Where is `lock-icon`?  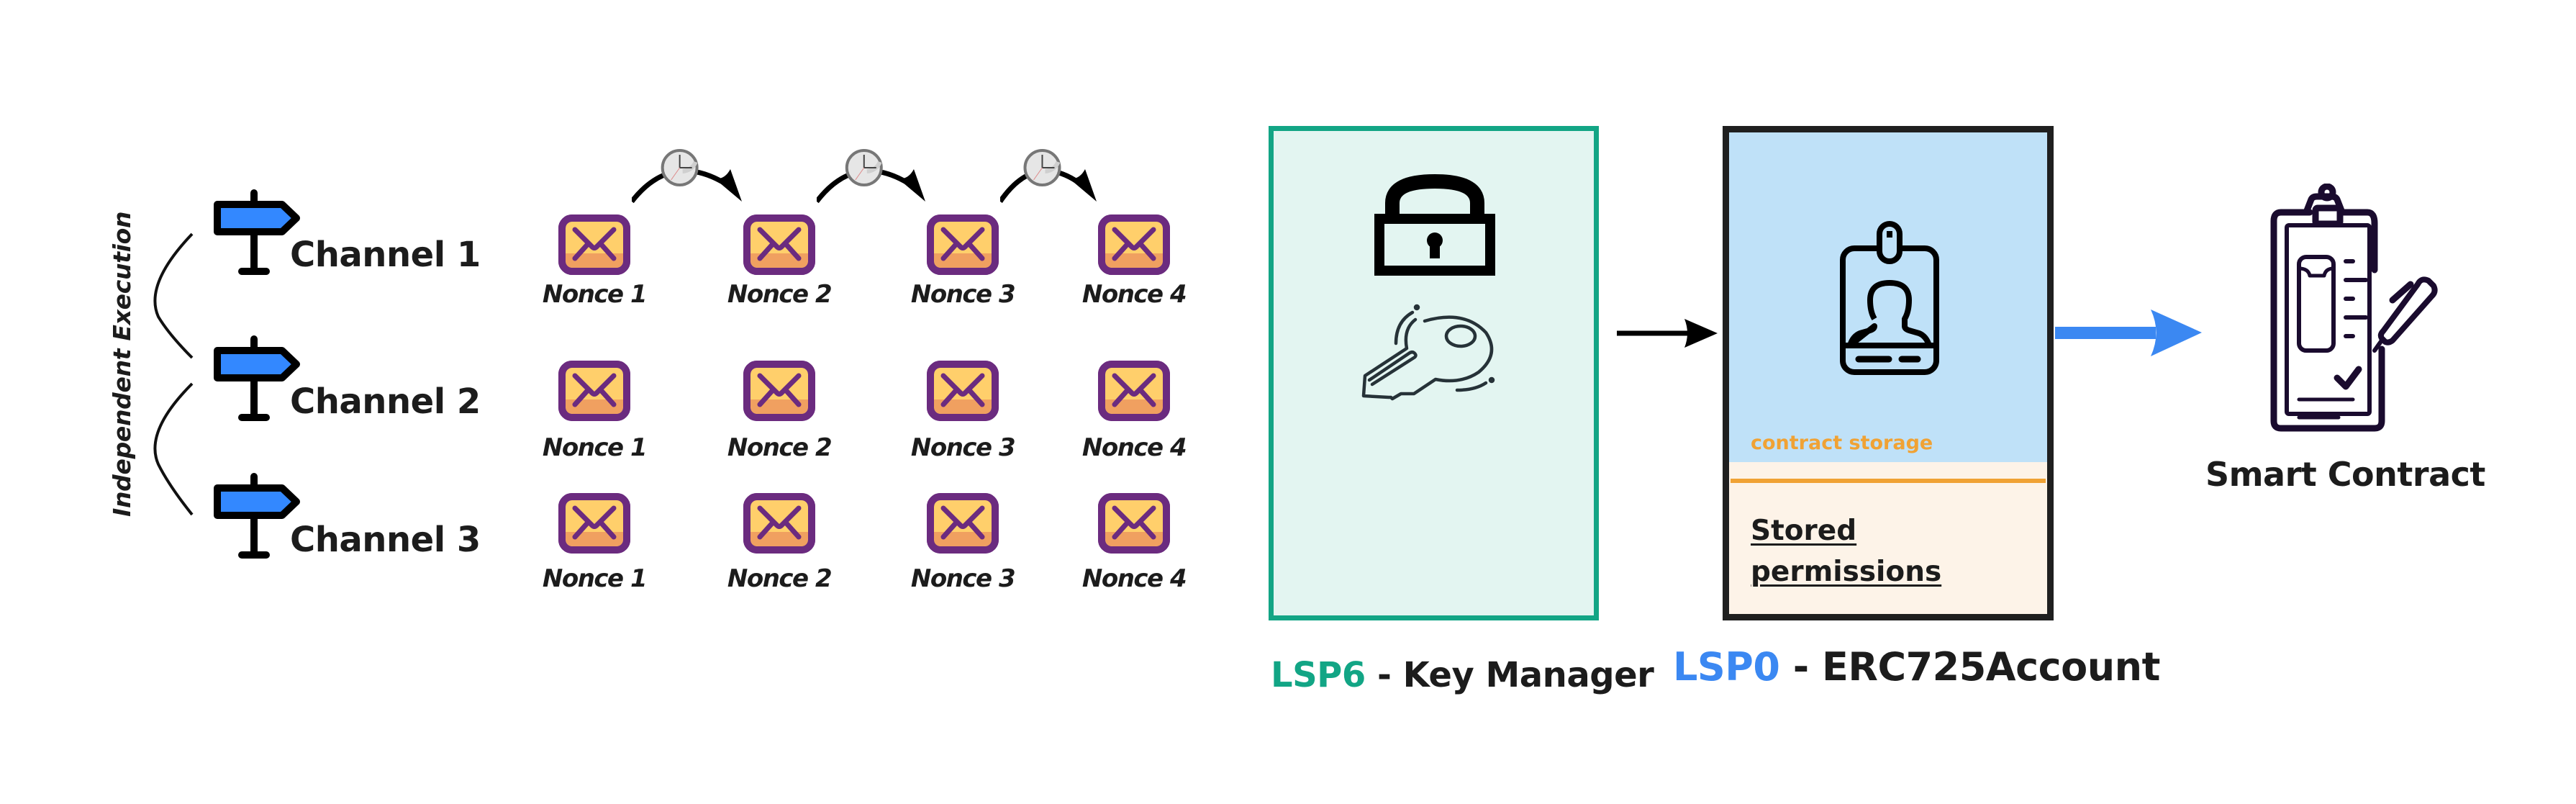 lock-icon is located at coordinates (1434, 225).